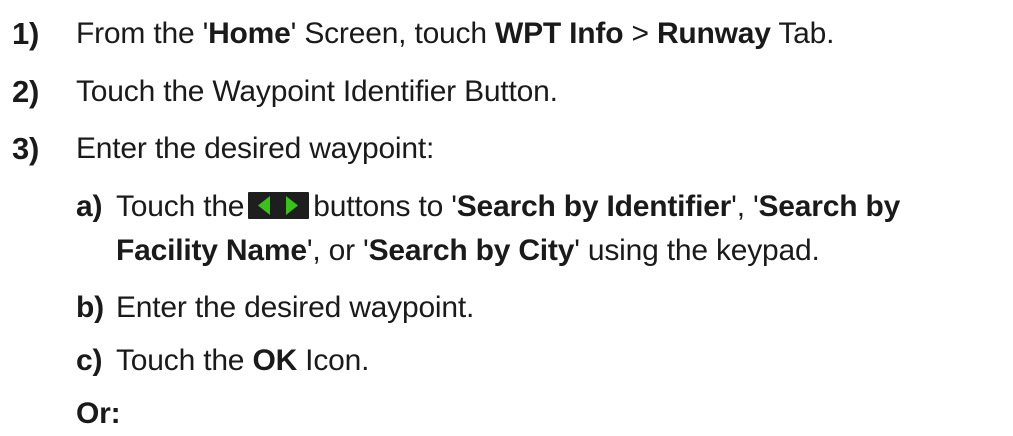 This screenshot has height=436, width=1013. Describe the element at coordinates (471, 250) in the screenshot. I see `search-by-city-label: Search by City` at that location.